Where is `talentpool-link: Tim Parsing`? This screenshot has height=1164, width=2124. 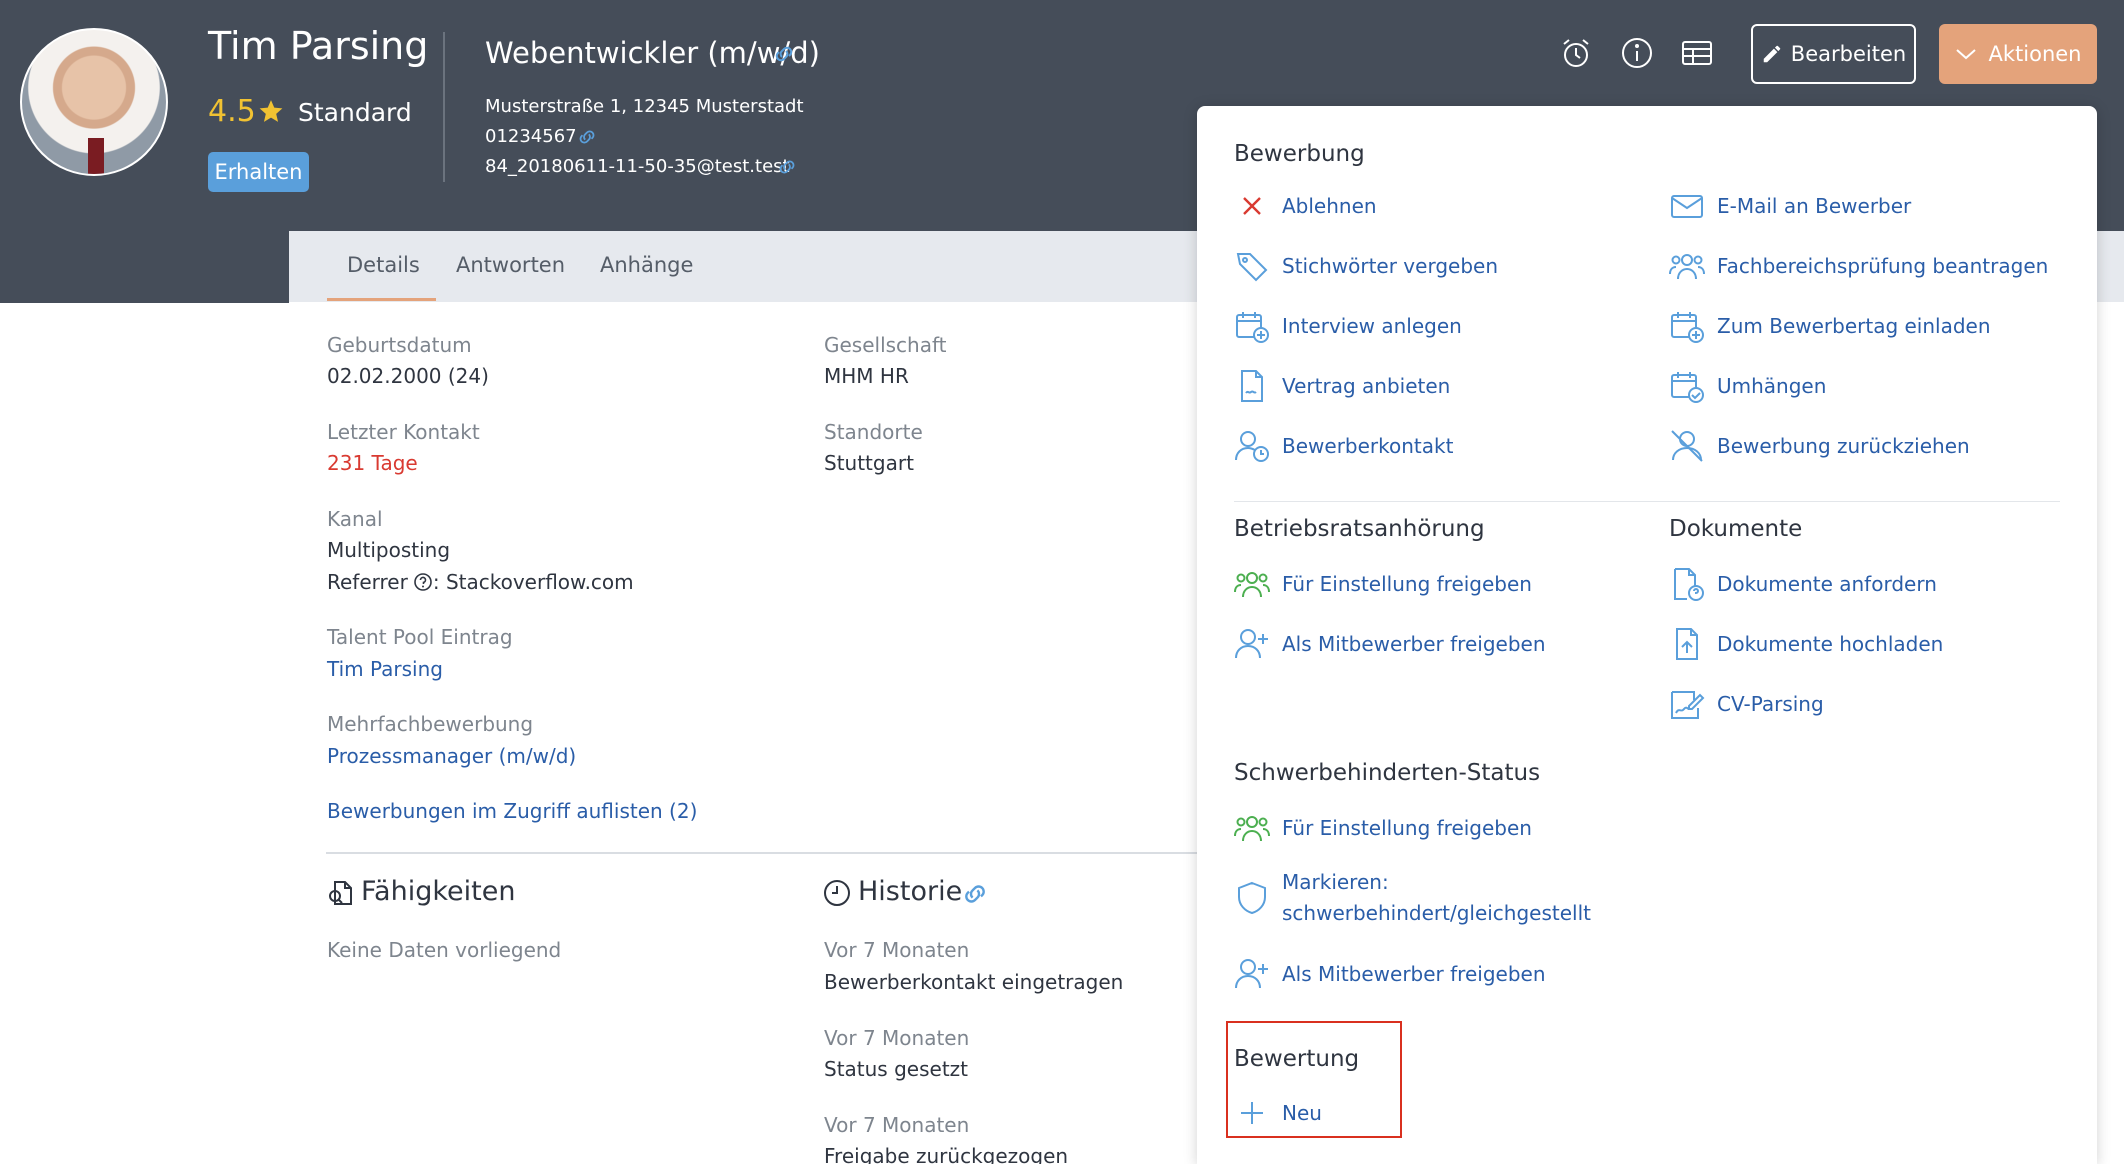
talentpool-link: Tim Parsing is located at coordinates (385, 669).